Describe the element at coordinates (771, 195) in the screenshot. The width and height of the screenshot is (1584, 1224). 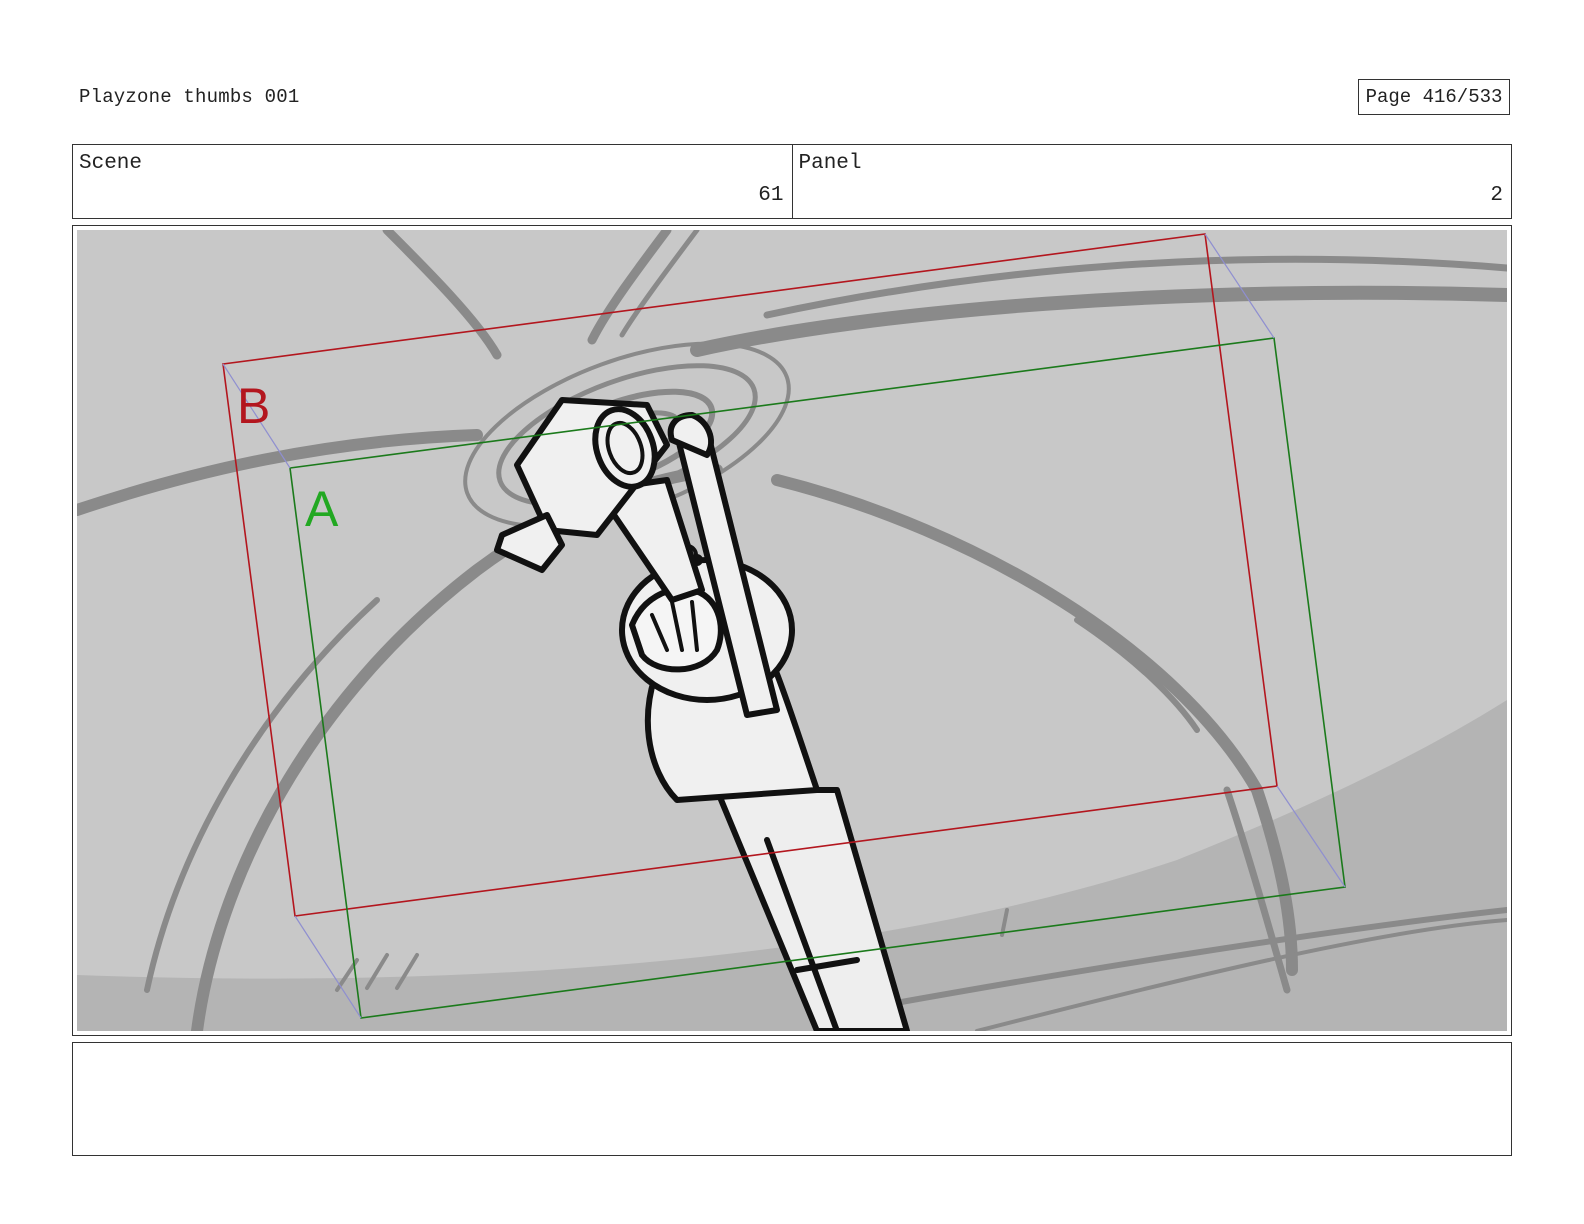
I see `scene-number: 61` at that location.